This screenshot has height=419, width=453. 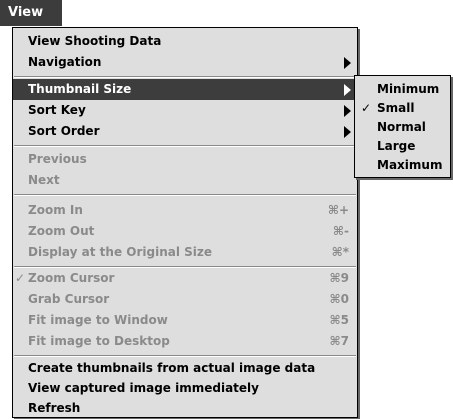 What do you see at coordinates (185, 180) in the screenshot?
I see `menu-item-next: Next` at bounding box center [185, 180].